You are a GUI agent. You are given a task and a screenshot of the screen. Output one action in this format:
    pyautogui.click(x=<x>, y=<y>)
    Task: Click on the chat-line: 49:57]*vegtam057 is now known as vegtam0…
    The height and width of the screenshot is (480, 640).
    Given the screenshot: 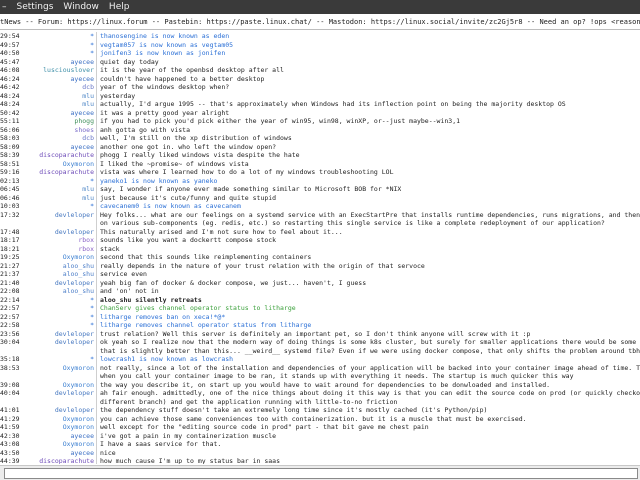 What is the action you would take?
    pyautogui.click(x=320, y=45)
    